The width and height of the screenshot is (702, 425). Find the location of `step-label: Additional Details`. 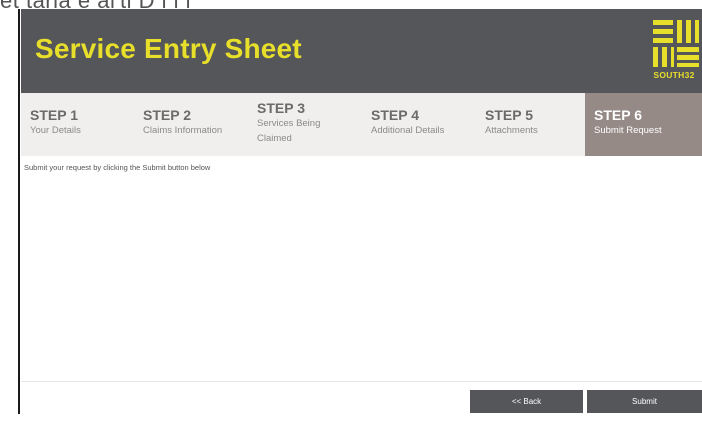

step-label: Additional Details is located at coordinates (408, 130).